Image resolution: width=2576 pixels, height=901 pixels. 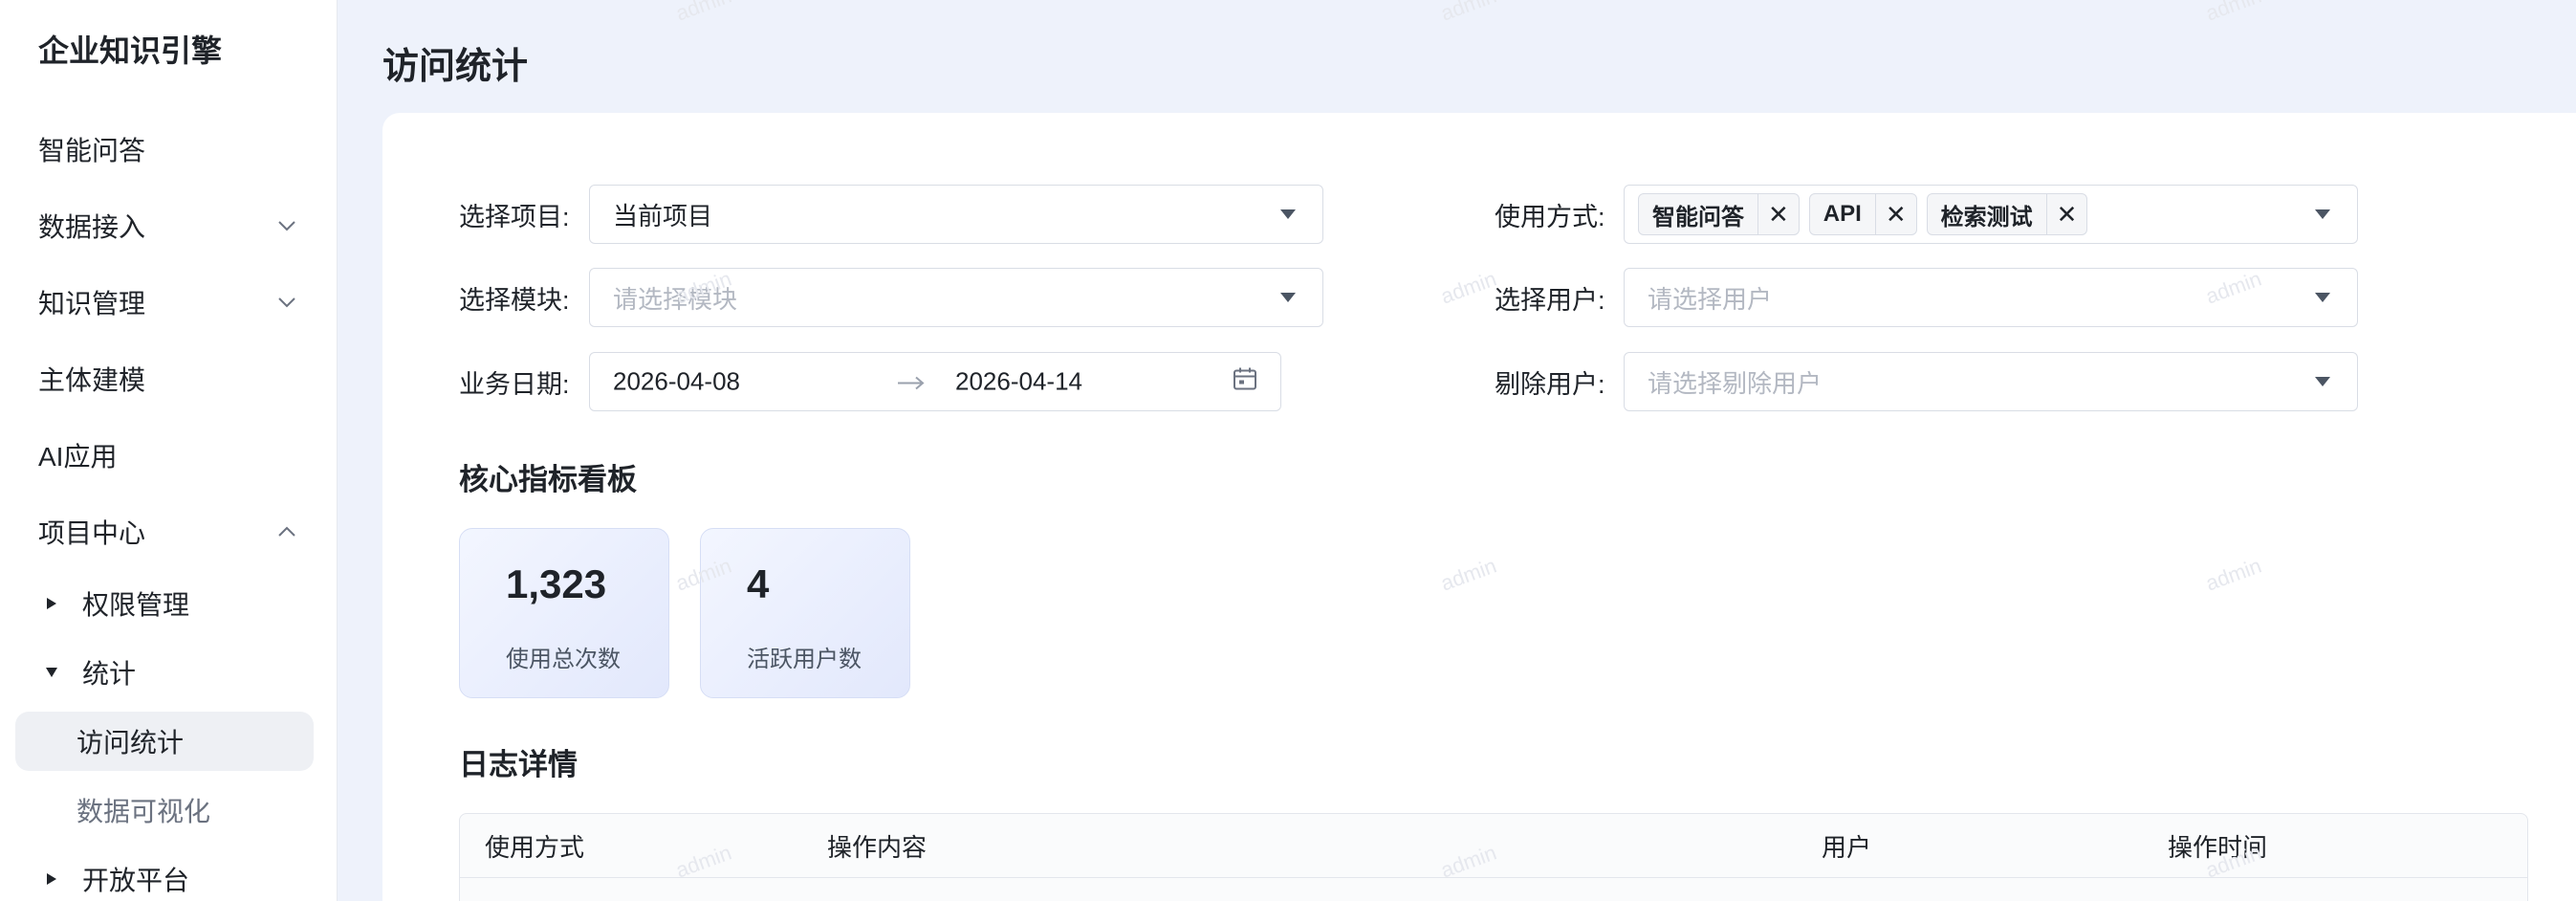 What do you see at coordinates (758, 583) in the screenshot?
I see `metric-value: 4` at bounding box center [758, 583].